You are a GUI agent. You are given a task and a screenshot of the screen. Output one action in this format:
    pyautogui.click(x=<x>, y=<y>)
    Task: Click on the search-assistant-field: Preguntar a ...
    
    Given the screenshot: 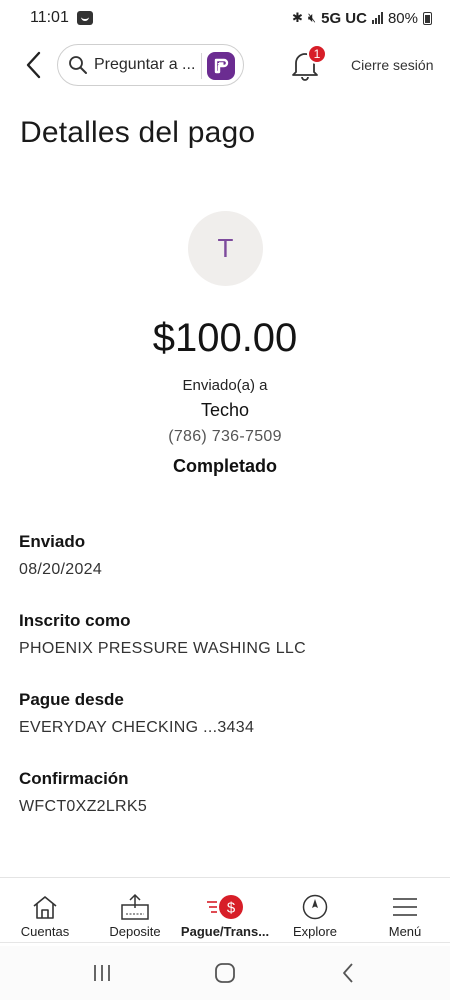 What is the action you would take?
    pyautogui.click(x=150, y=65)
    